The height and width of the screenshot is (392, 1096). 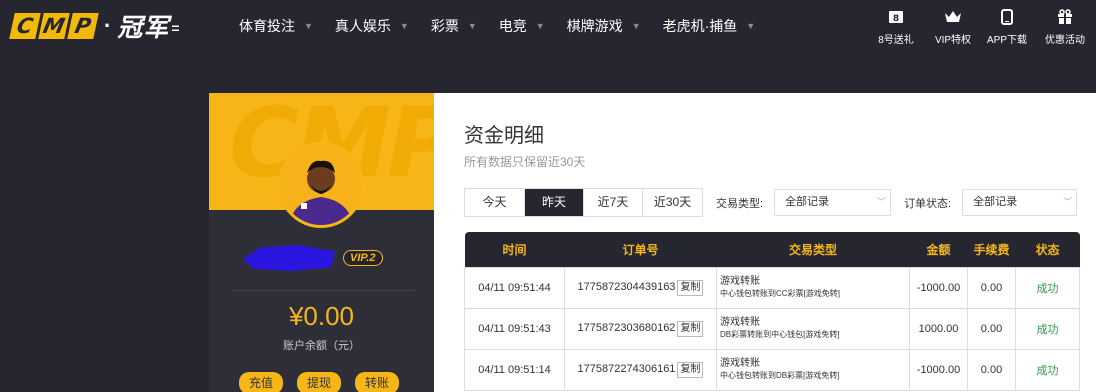 What do you see at coordinates (323, 290) in the screenshot?
I see `divider` at bounding box center [323, 290].